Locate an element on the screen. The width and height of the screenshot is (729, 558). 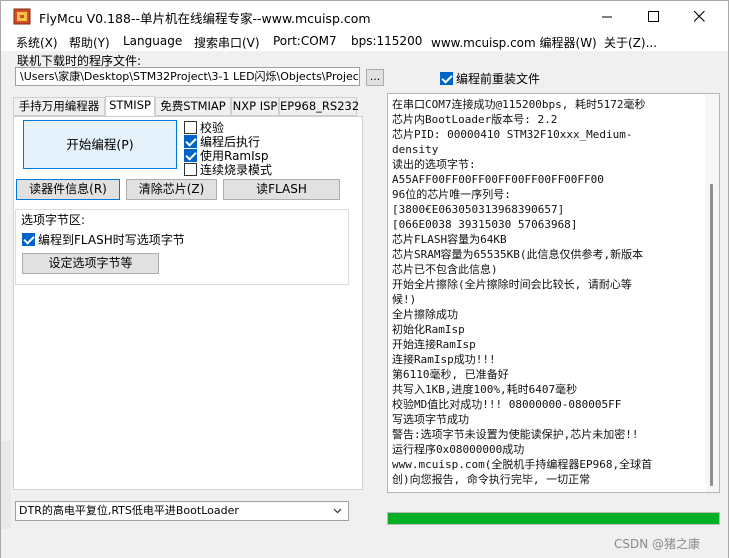
menu-system: 系统(X) is located at coordinates (37, 42).